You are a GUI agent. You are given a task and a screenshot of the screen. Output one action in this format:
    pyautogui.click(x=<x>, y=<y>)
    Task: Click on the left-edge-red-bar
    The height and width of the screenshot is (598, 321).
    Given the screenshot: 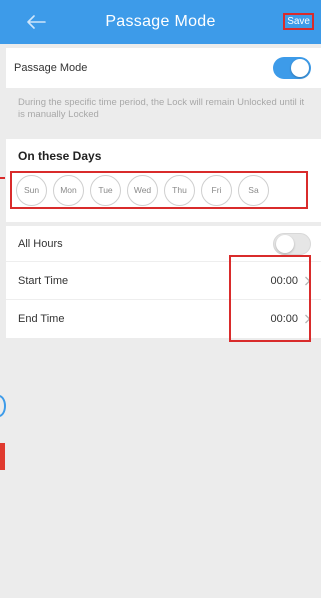 What is the action you would take?
    pyautogui.click(x=2, y=456)
    